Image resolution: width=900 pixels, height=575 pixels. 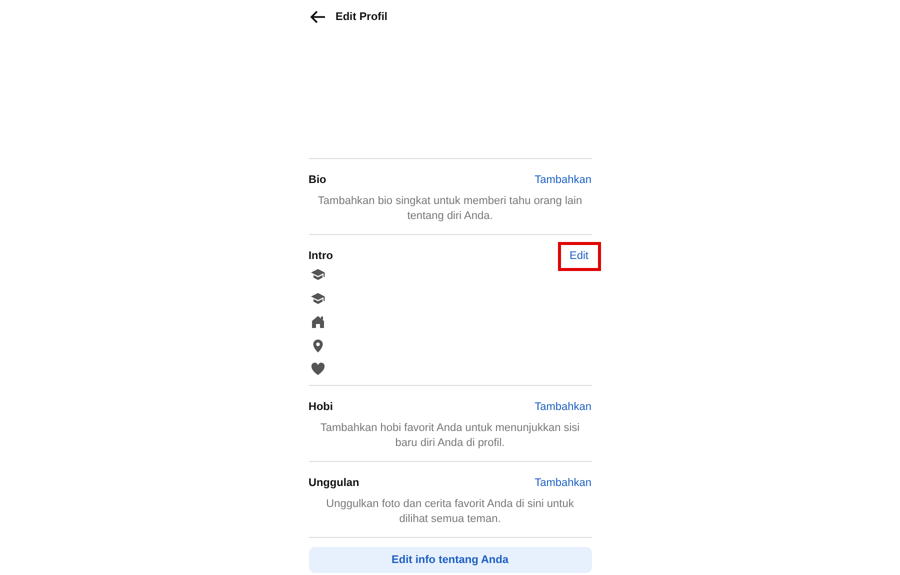 What do you see at coordinates (450, 209) in the screenshot?
I see `section-description: Tambahkan bio singkat untuk memberi tahu orang lain tentang diri Anda.` at bounding box center [450, 209].